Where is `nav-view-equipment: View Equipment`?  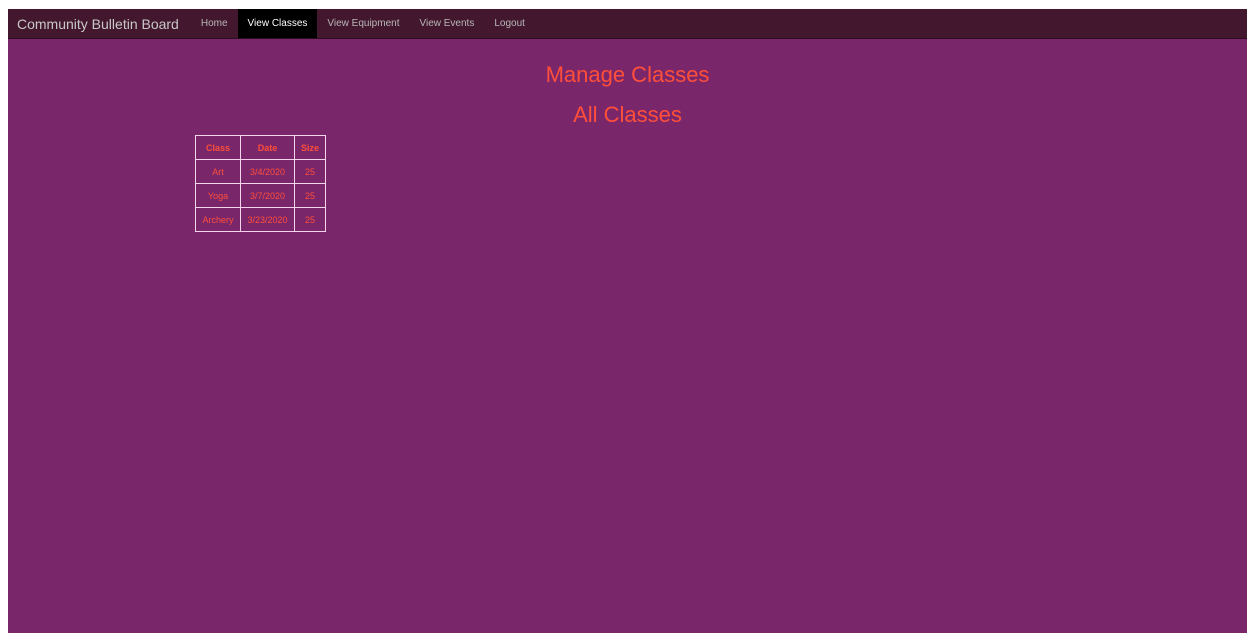
nav-view-equipment: View Equipment is located at coordinates (363, 23).